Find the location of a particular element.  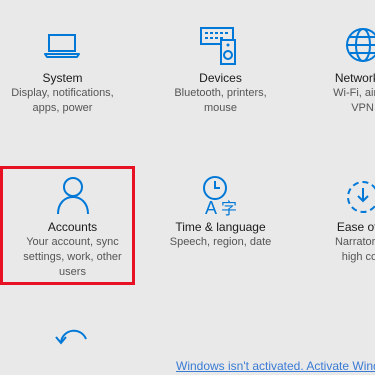

activate-windows-link: Windows isn't activated. Activate Windo is located at coordinates (275, 366).